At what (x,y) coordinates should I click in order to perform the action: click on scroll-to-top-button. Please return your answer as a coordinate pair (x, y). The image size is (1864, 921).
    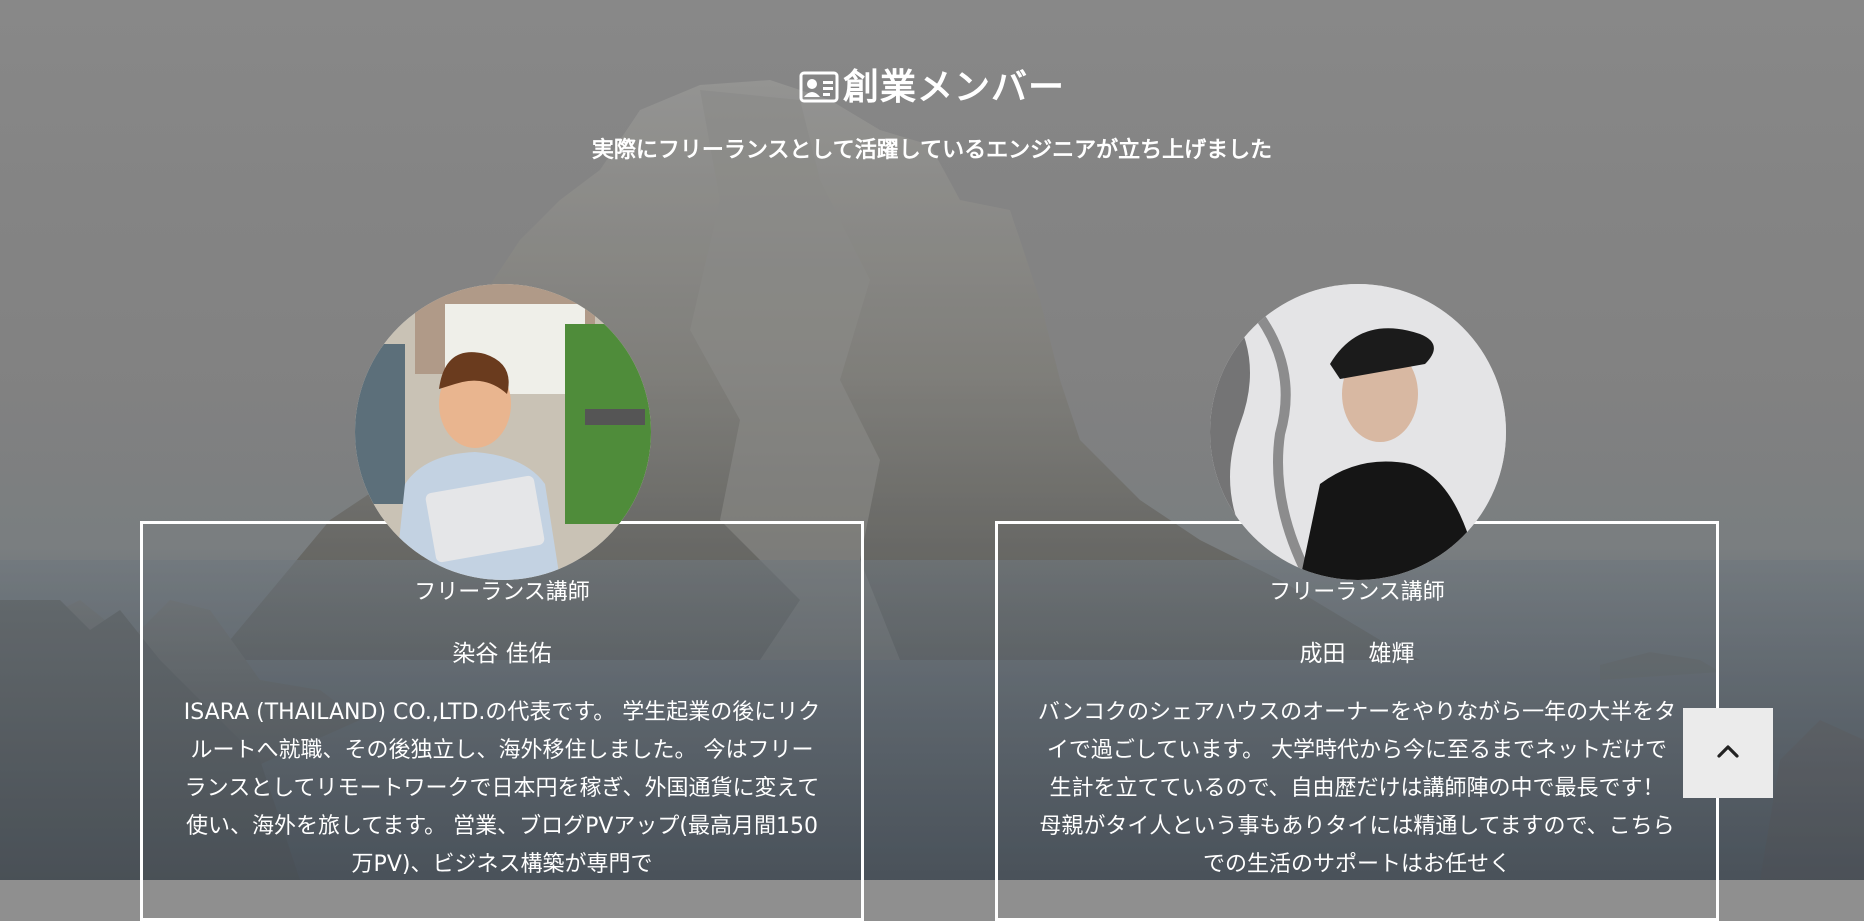
    Looking at the image, I should click on (1728, 753).